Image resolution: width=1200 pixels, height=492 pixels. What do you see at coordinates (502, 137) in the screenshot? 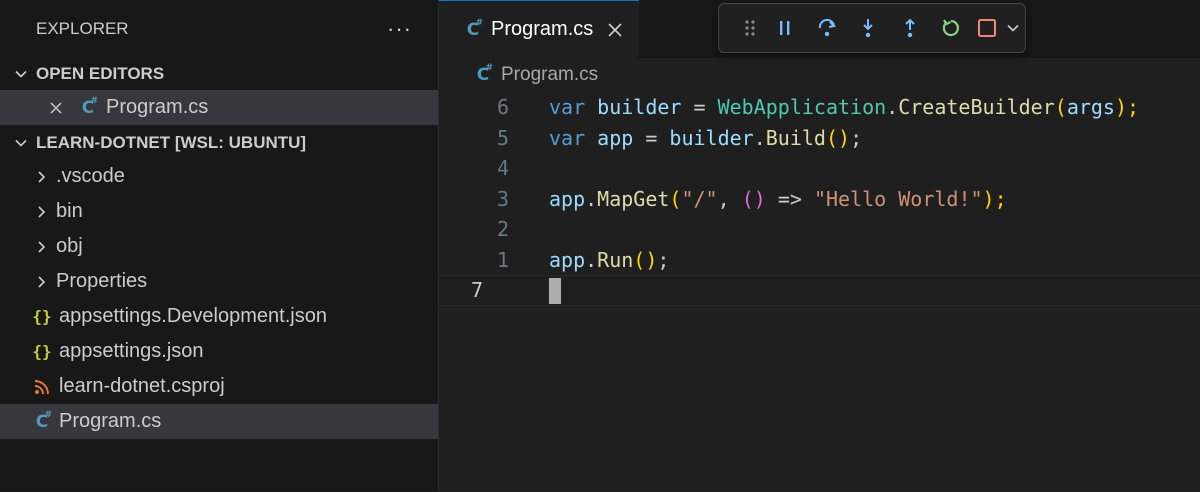
I see `line-number: 5` at bounding box center [502, 137].